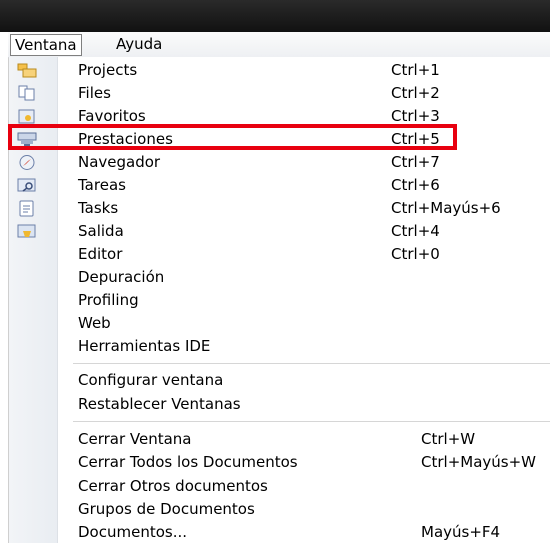  I want to click on menu-item-tareas: Tareas Ctrl+6, so click(279, 185).